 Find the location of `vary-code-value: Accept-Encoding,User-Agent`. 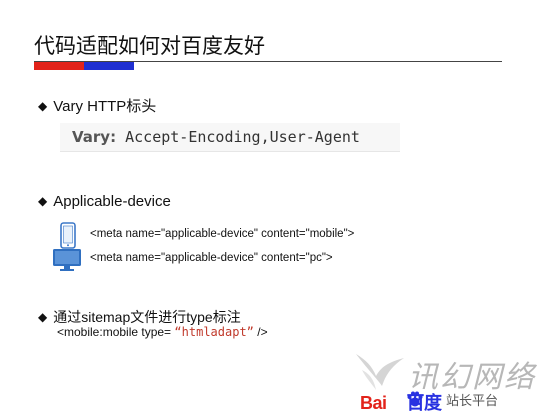

vary-code-value: Accept-Encoding,User-Agent is located at coordinates (242, 137).